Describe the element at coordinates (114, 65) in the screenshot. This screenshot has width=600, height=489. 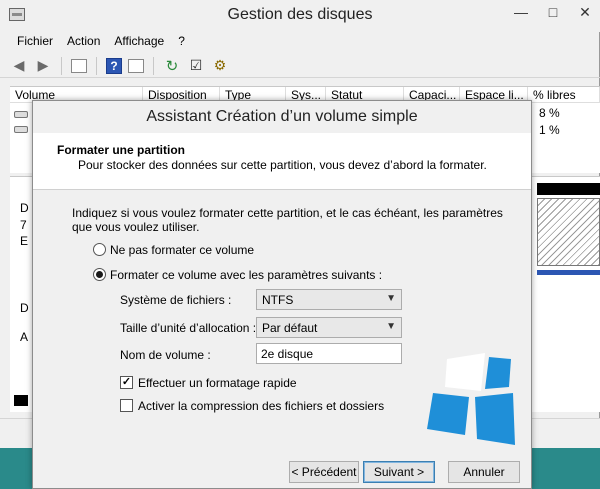
I see `help-icon: ?` at that location.